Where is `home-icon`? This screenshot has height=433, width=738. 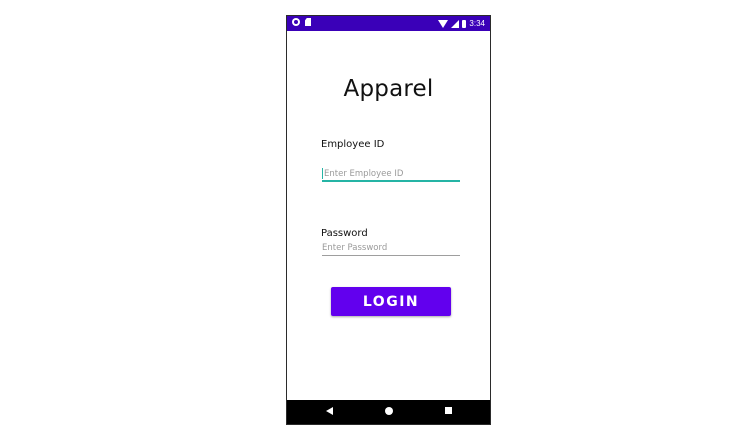 home-icon is located at coordinates (389, 412).